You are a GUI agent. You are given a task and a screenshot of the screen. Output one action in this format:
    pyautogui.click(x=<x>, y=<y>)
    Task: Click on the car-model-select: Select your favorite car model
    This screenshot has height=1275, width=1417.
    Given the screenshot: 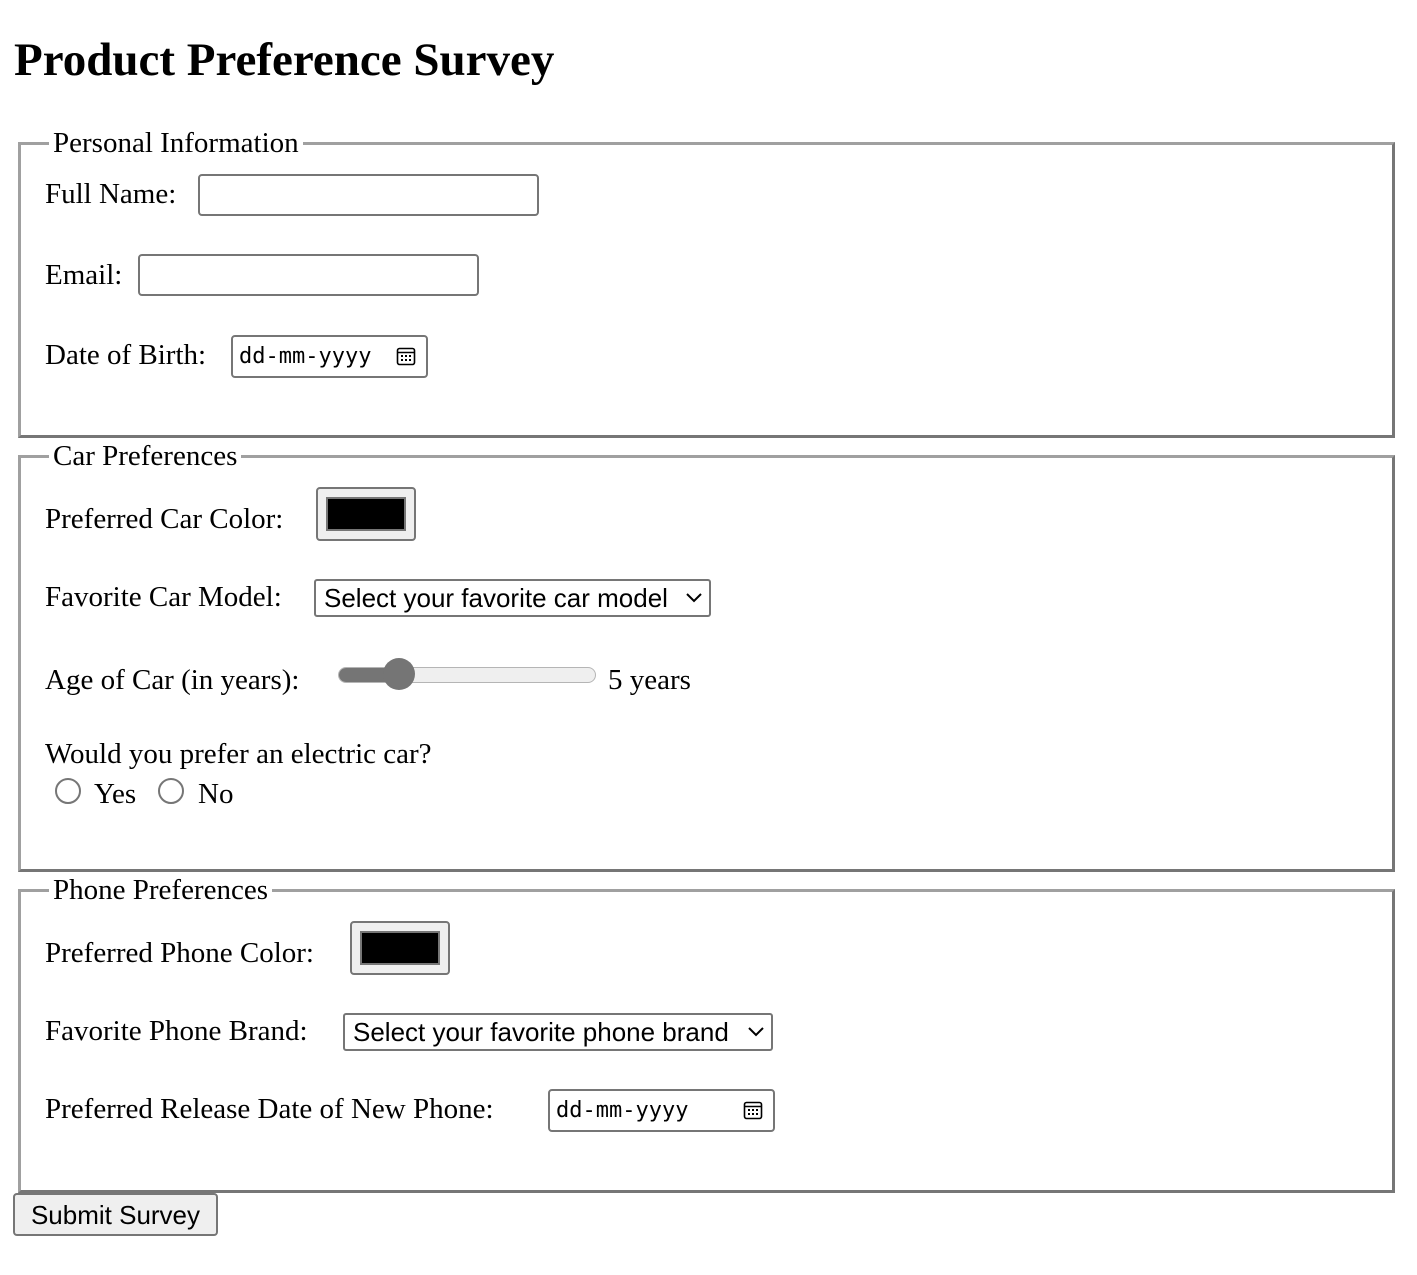 What is the action you would take?
    pyautogui.click(x=512, y=598)
    